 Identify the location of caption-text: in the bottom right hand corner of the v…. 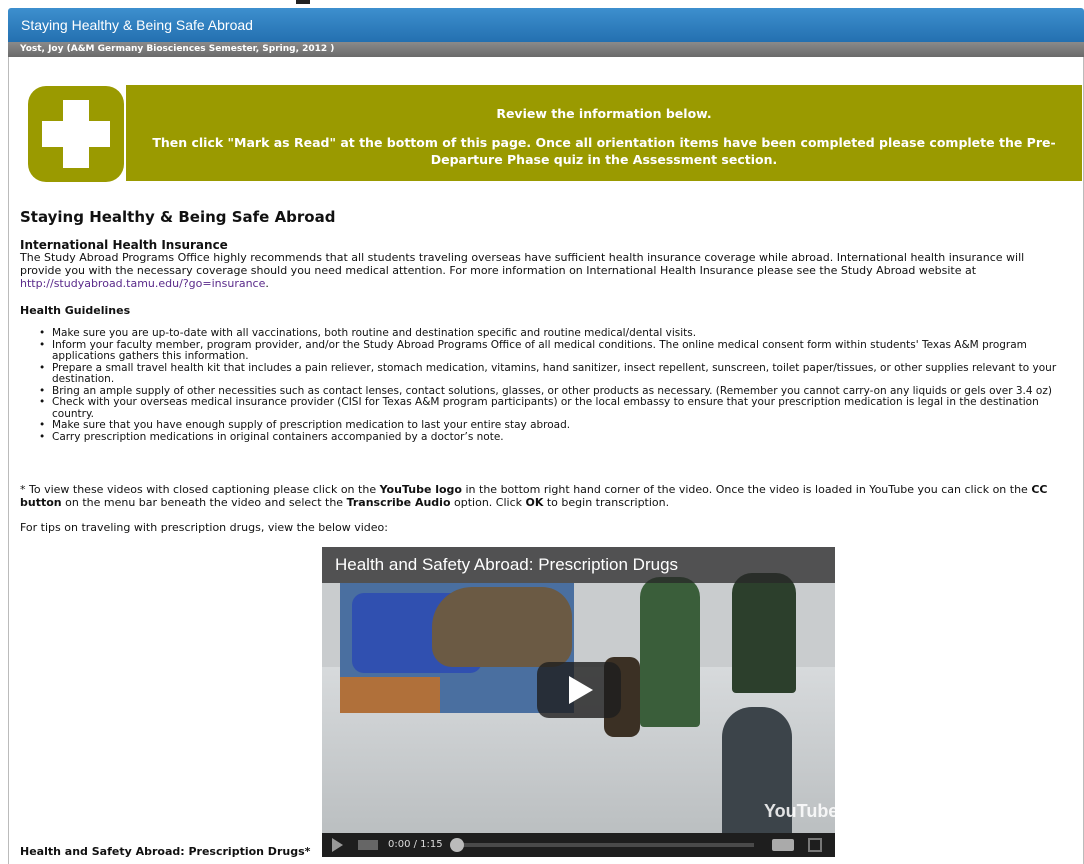
(747, 489).